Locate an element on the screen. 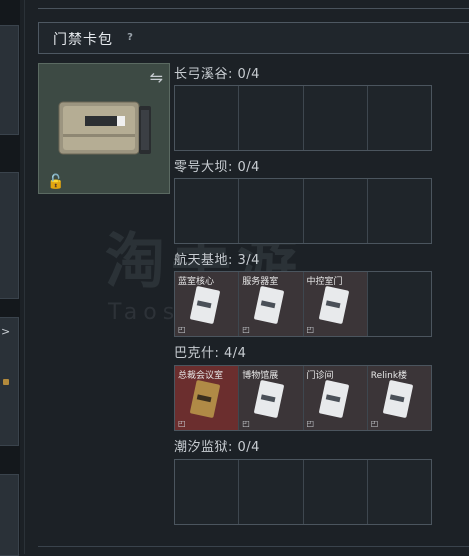  section-label-hangtian: 航天基地: 3/4 is located at coordinates (217, 260).